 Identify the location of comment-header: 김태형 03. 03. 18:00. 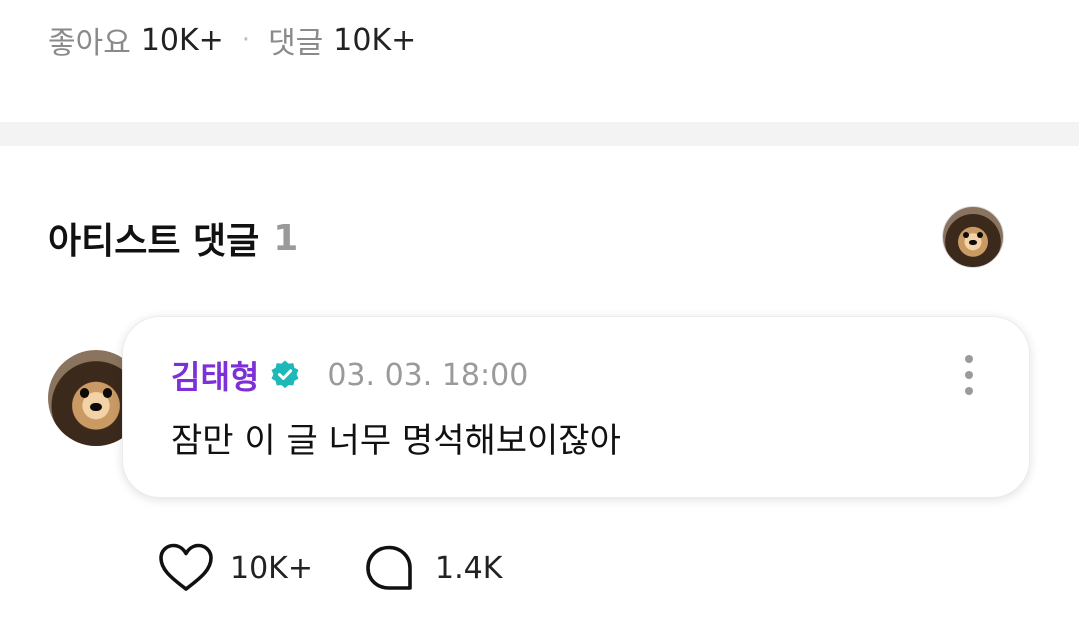
(349, 375).